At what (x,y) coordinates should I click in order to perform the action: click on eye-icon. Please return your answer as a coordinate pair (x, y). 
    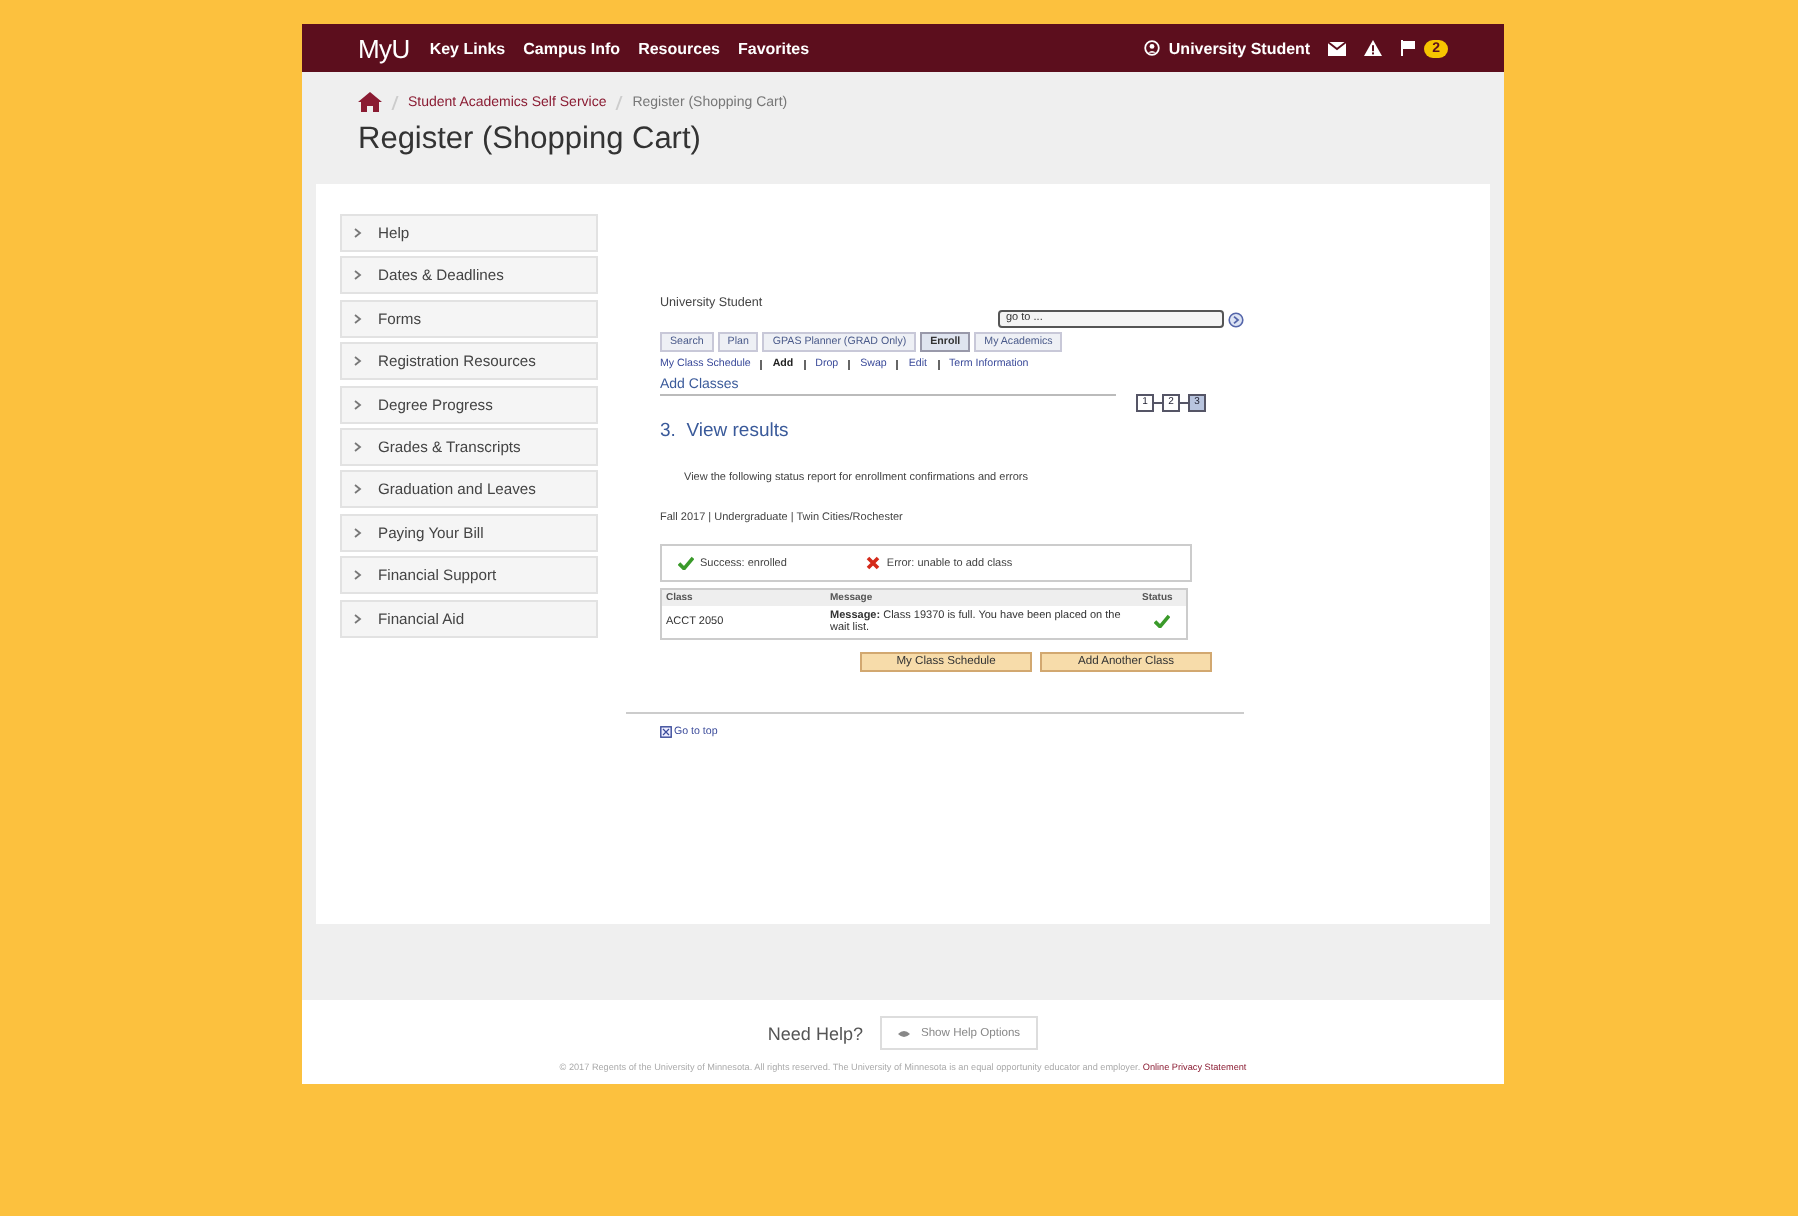
    Looking at the image, I should click on (904, 1033).